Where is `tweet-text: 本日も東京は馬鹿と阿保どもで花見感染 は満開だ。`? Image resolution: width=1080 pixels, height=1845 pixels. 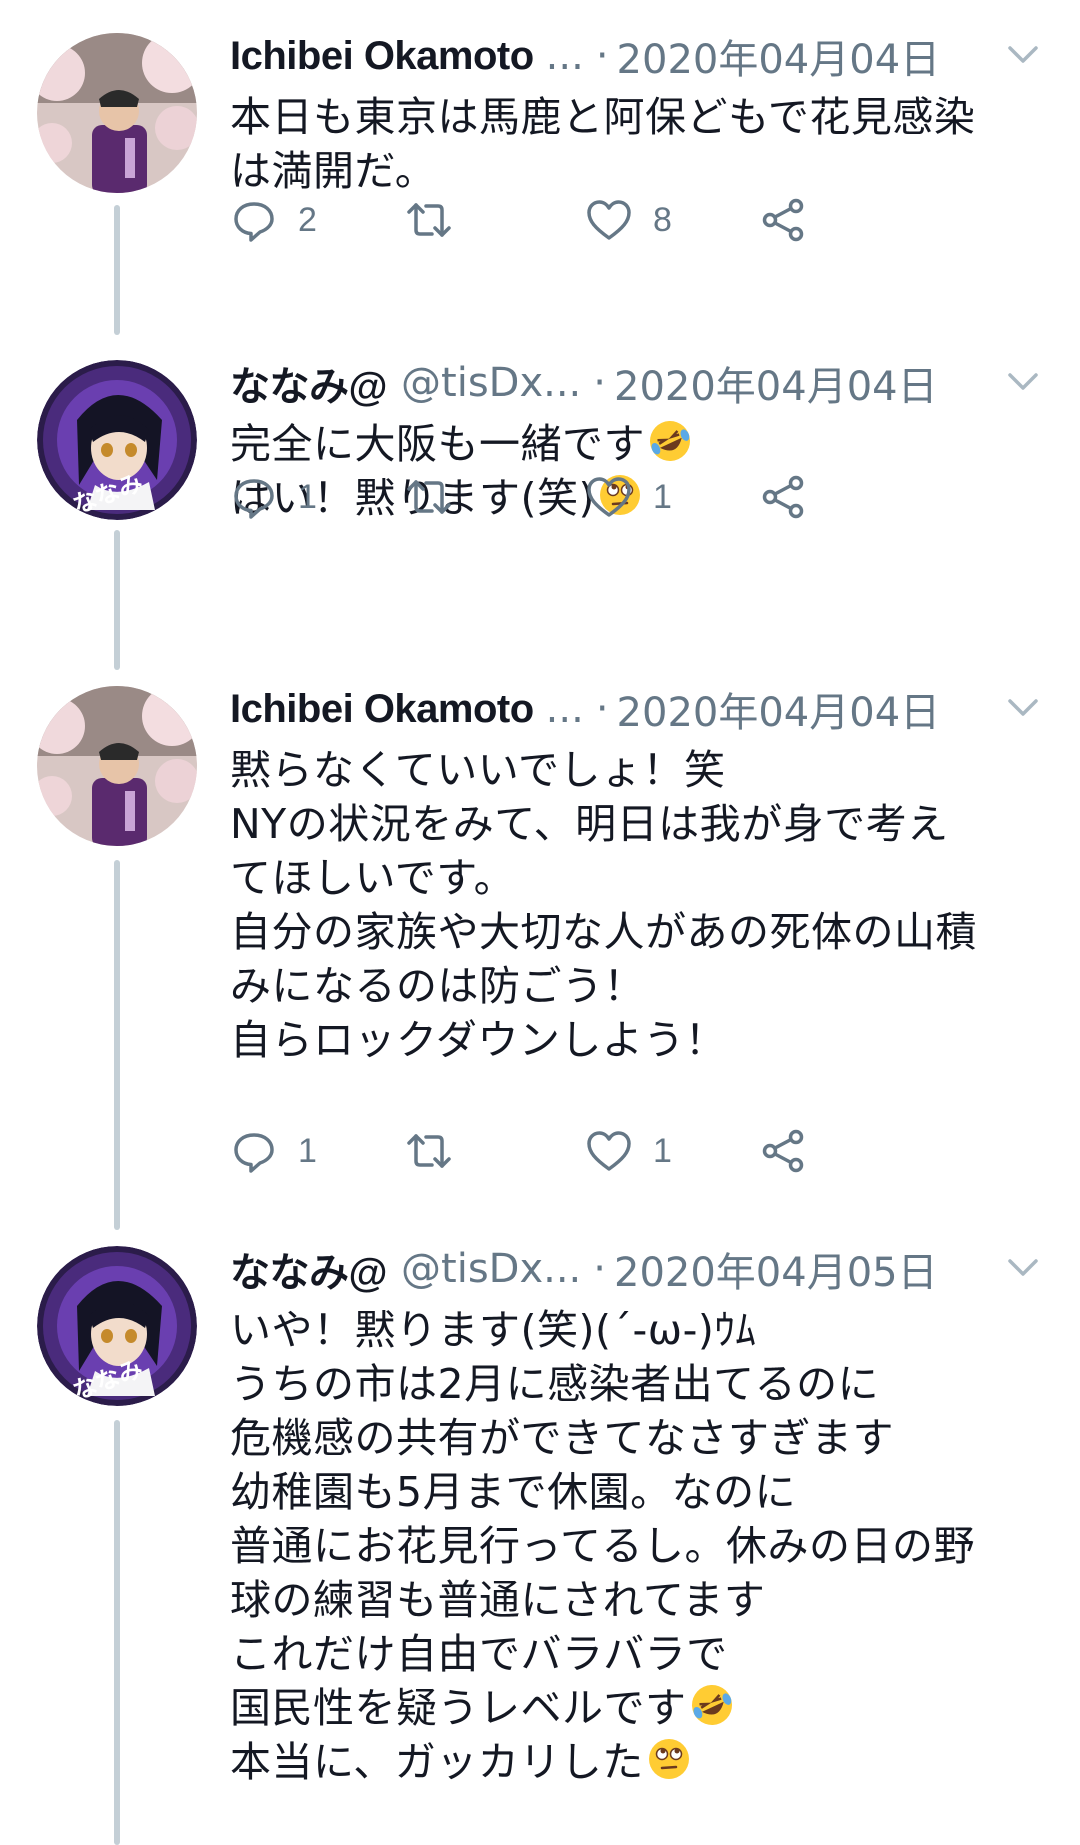 tweet-text: 本日も東京は馬鹿と阿保どもで花見感染 は満開だ。 is located at coordinates (603, 144).